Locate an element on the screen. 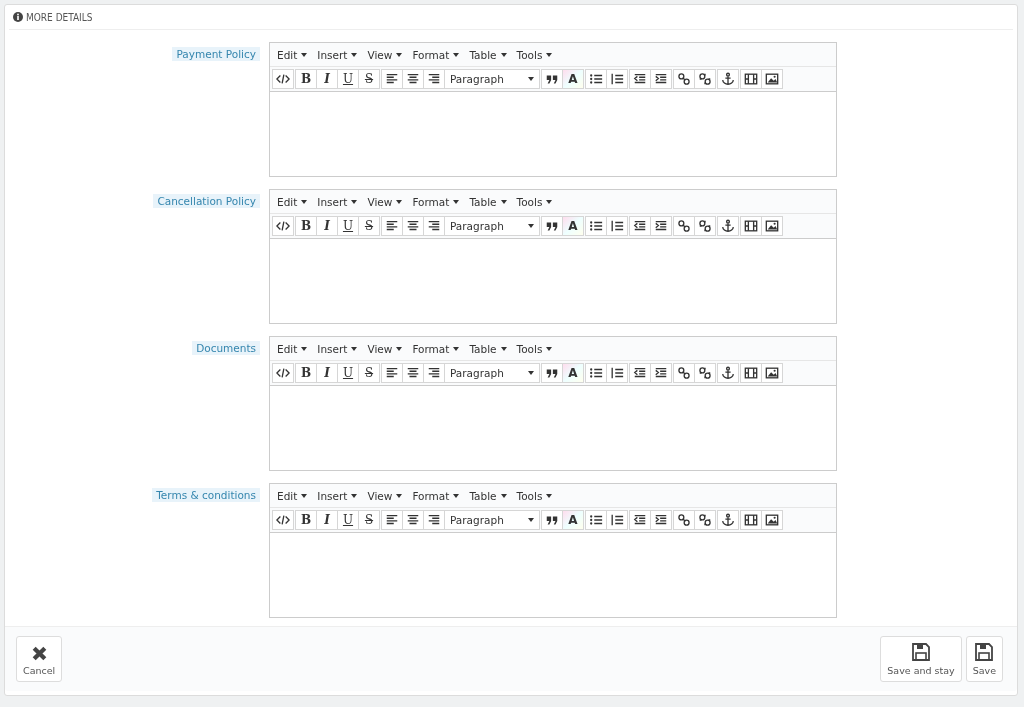 The width and height of the screenshot is (1024, 707). save-button: Save is located at coordinates (984, 659).